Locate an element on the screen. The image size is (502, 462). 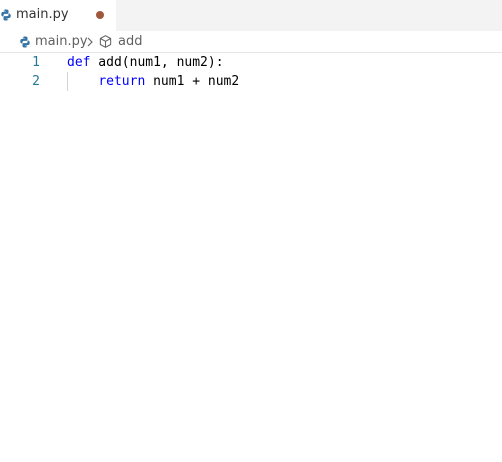
keyword-token: def is located at coordinates (79, 62).